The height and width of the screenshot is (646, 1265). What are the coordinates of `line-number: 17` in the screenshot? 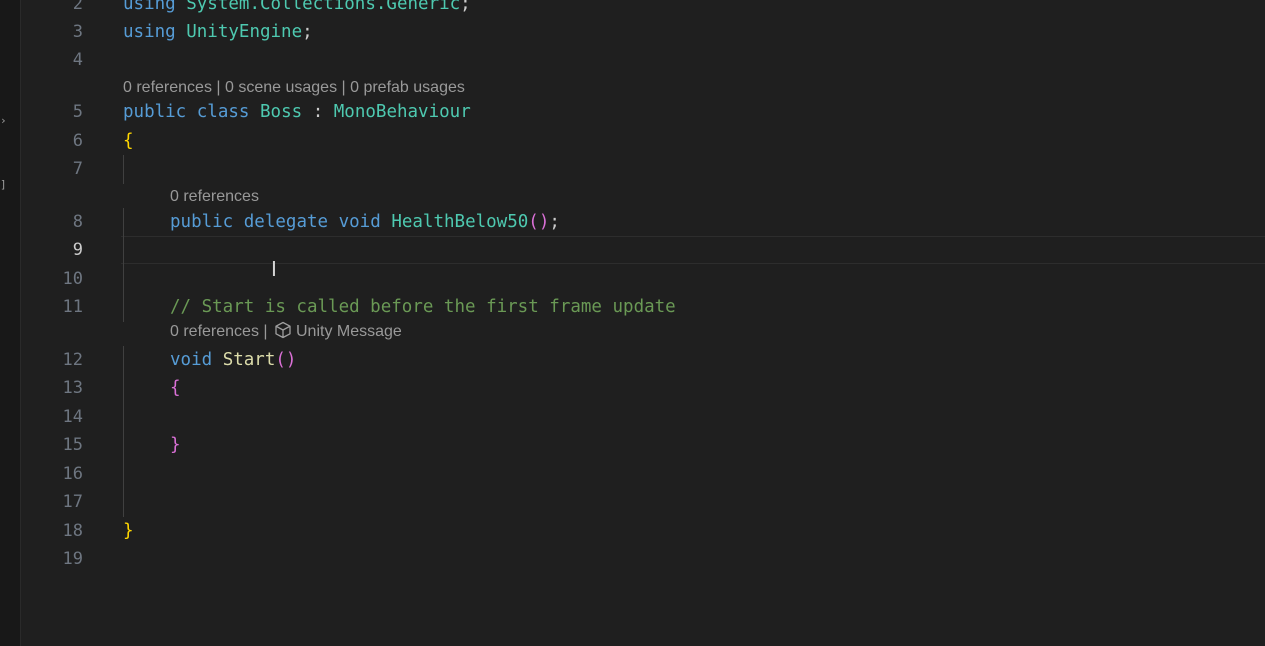 It's located at (72, 502).